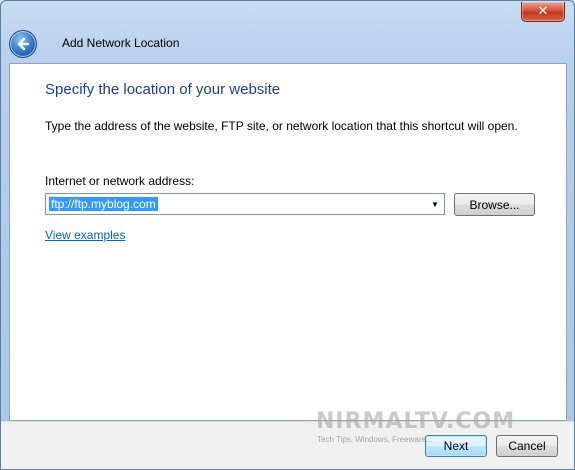 Image resolution: width=575 pixels, height=470 pixels. I want to click on back-arrow-icon, so click(23, 44).